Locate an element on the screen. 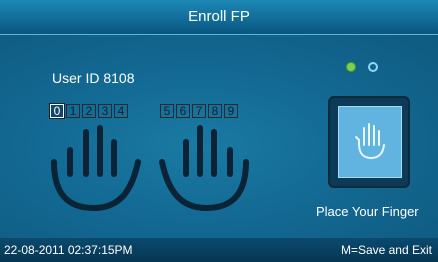 The width and height of the screenshot is (438, 262). finger-5: 5 is located at coordinates (167, 111).